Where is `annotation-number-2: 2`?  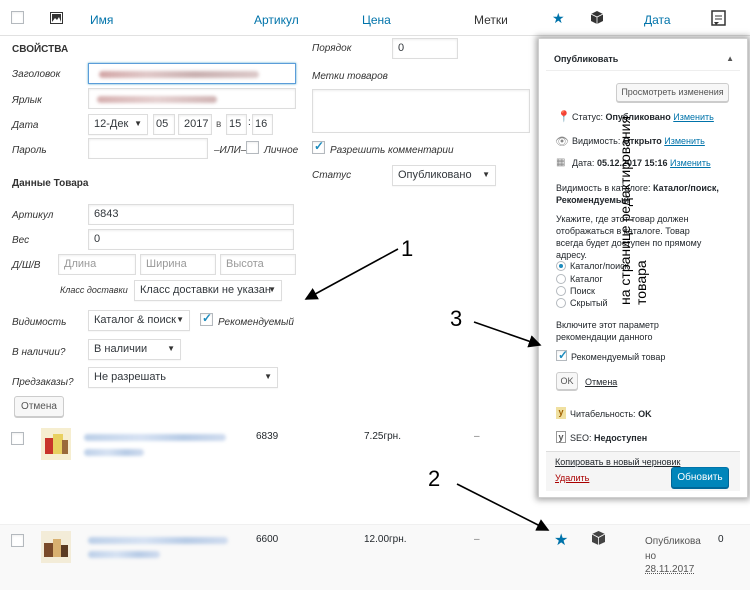 annotation-number-2: 2 is located at coordinates (434, 478).